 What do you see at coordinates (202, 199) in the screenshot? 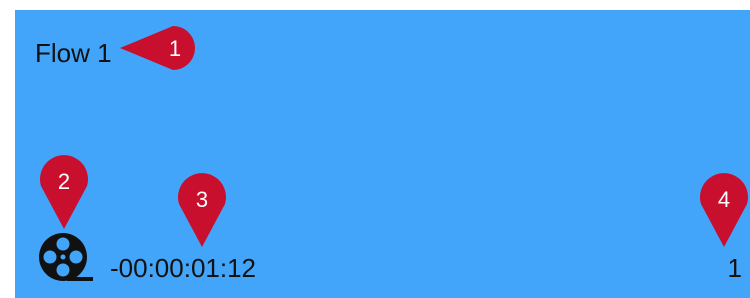
I see `callout-number: 3` at bounding box center [202, 199].